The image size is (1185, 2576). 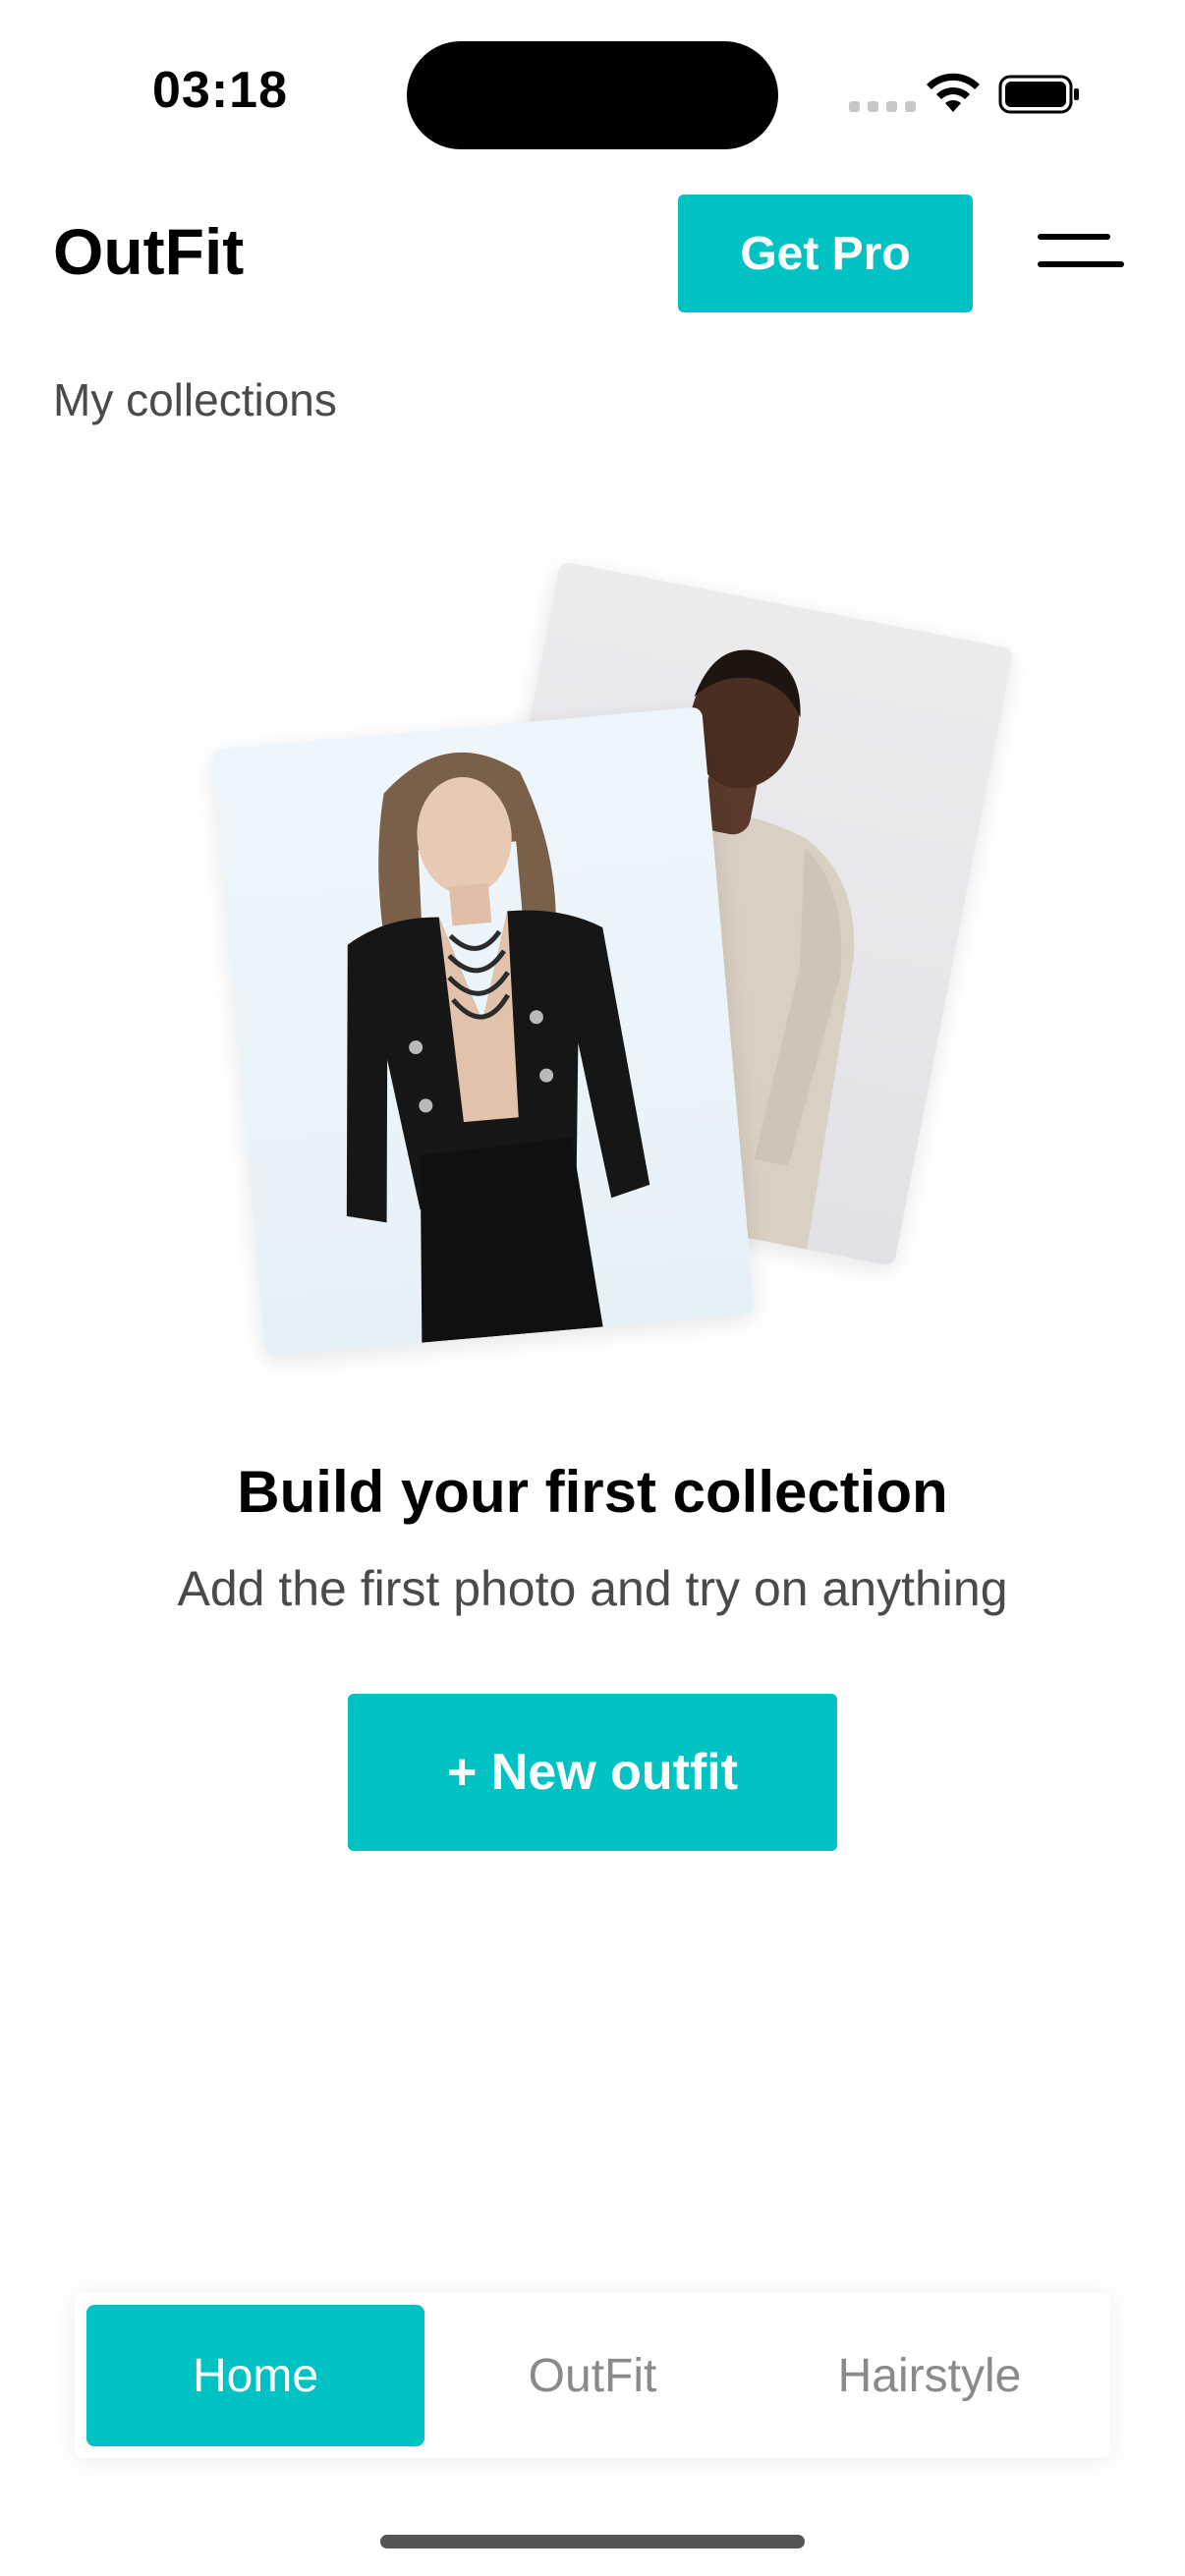 What do you see at coordinates (592, 2541) in the screenshot?
I see `home-indicator` at bounding box center [592, 2541].